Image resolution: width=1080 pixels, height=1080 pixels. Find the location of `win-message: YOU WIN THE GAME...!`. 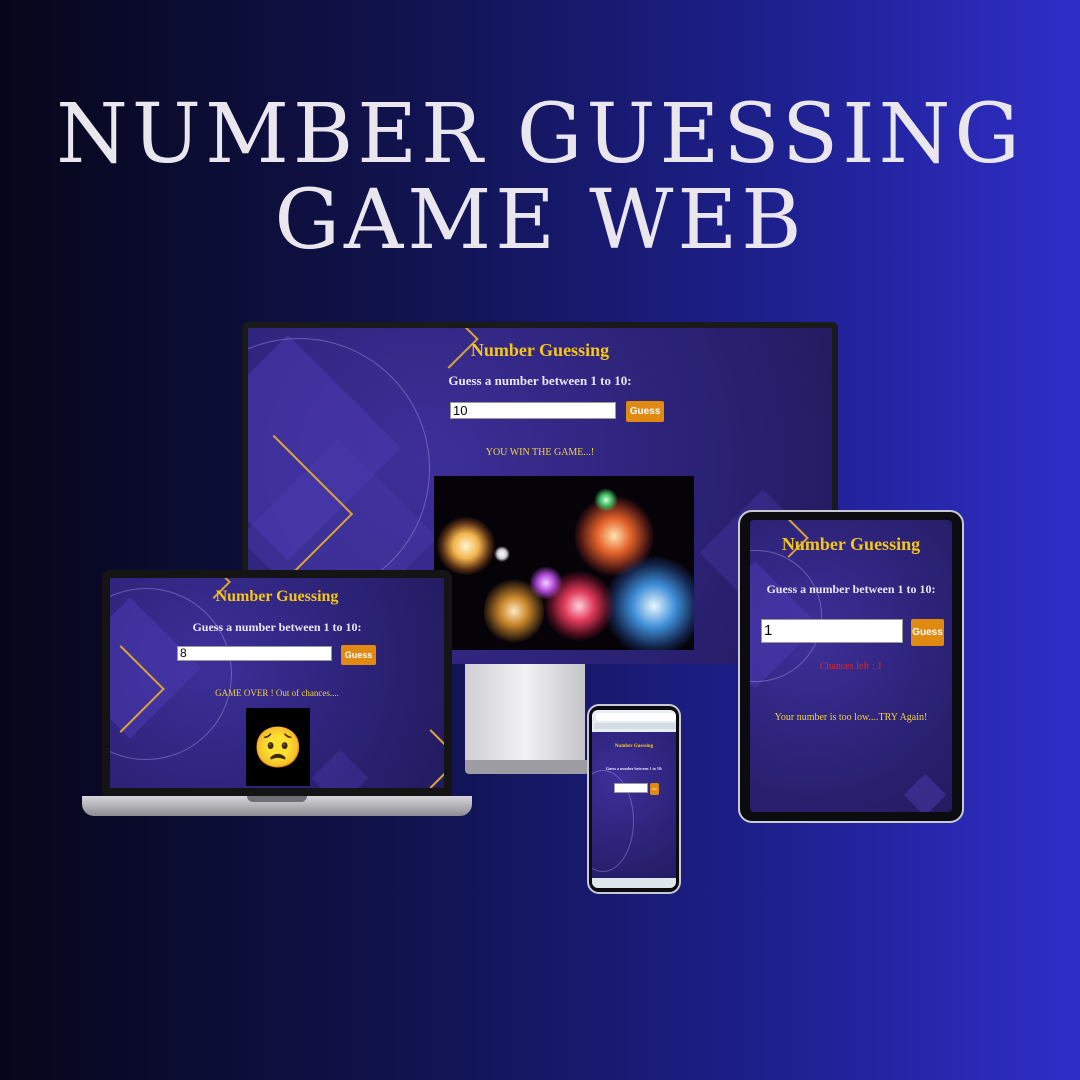

win-message: YOU WIN THE GAME...! is located at coordinates (540, 452).